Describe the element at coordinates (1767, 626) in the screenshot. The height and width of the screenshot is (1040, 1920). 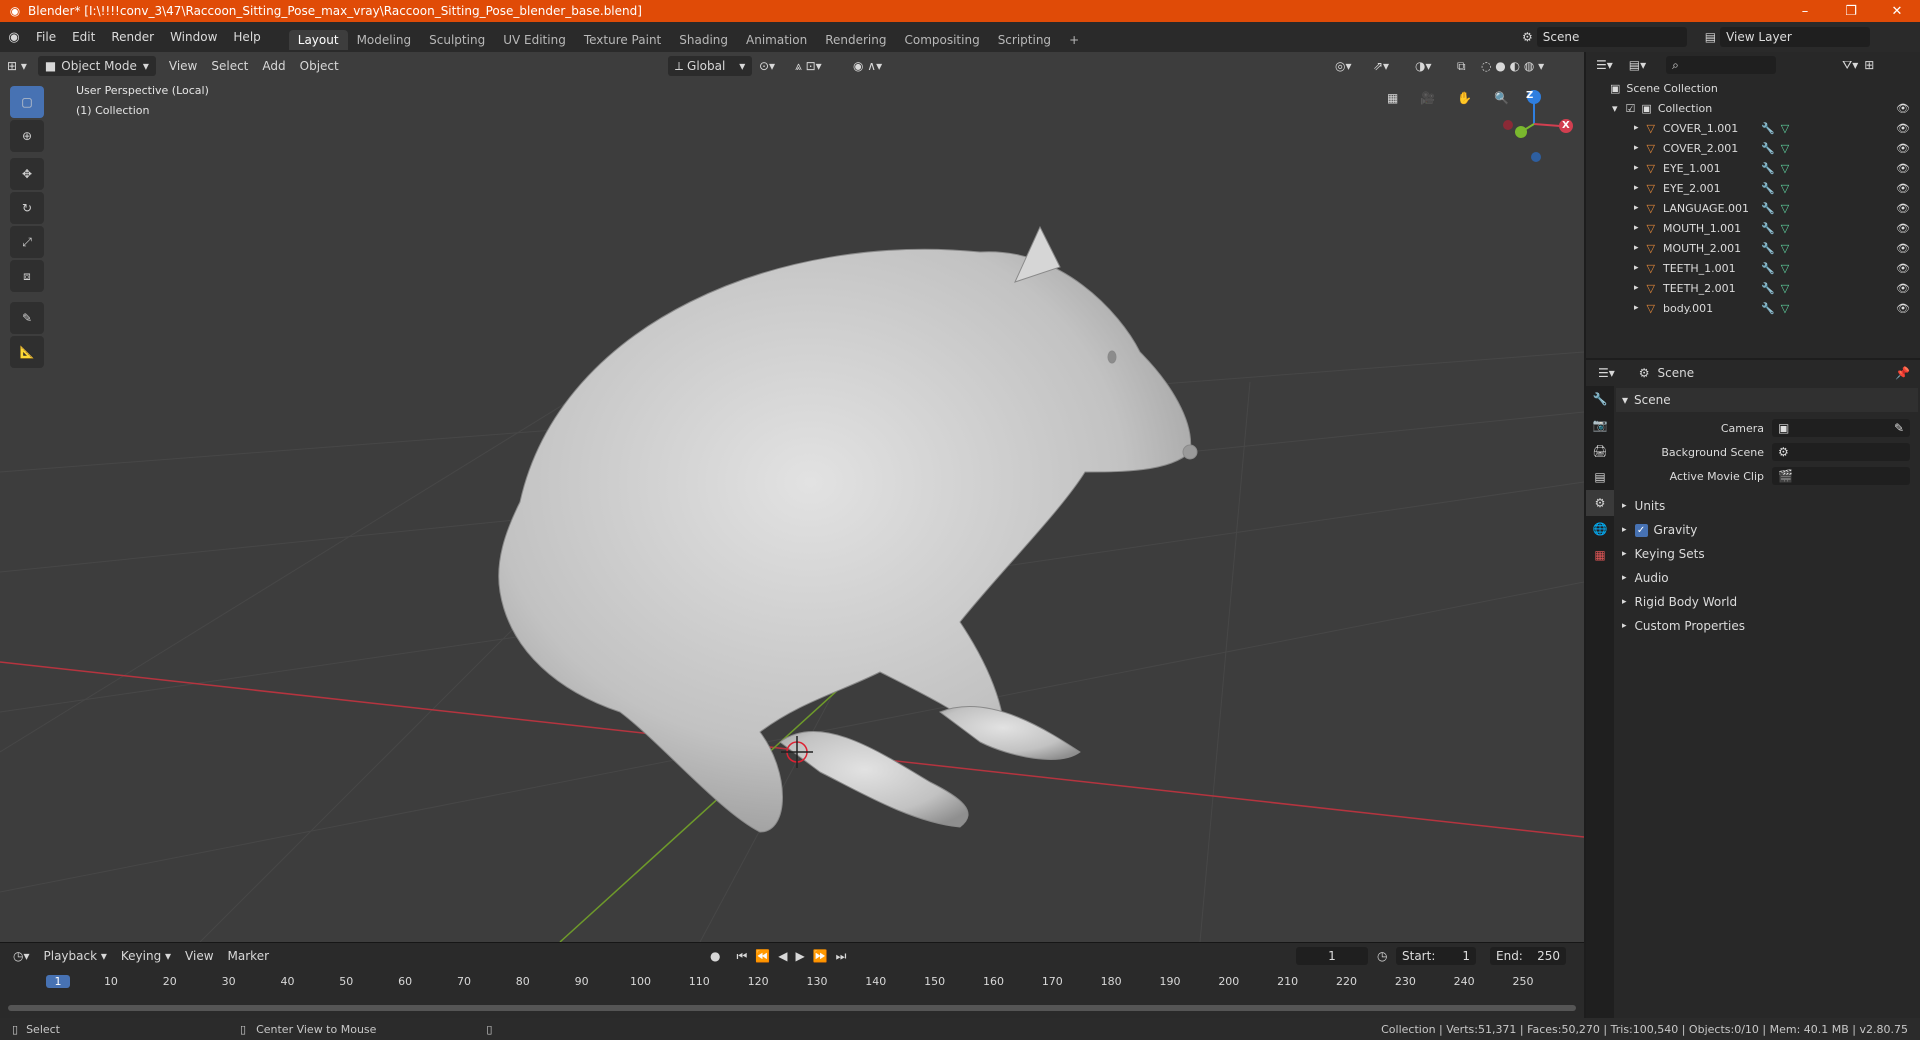
I see `section-custom-properties: ▸ Custom Properties` at that location.